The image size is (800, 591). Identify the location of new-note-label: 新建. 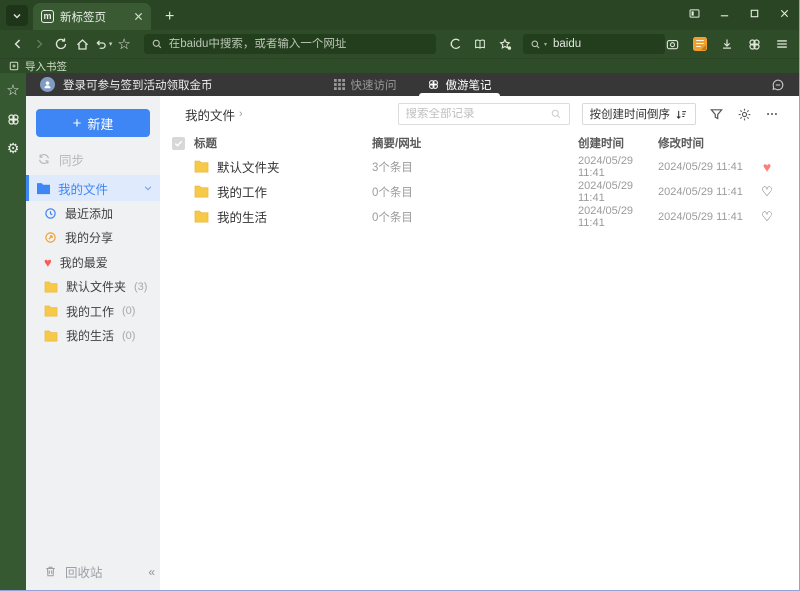
(100, 124).